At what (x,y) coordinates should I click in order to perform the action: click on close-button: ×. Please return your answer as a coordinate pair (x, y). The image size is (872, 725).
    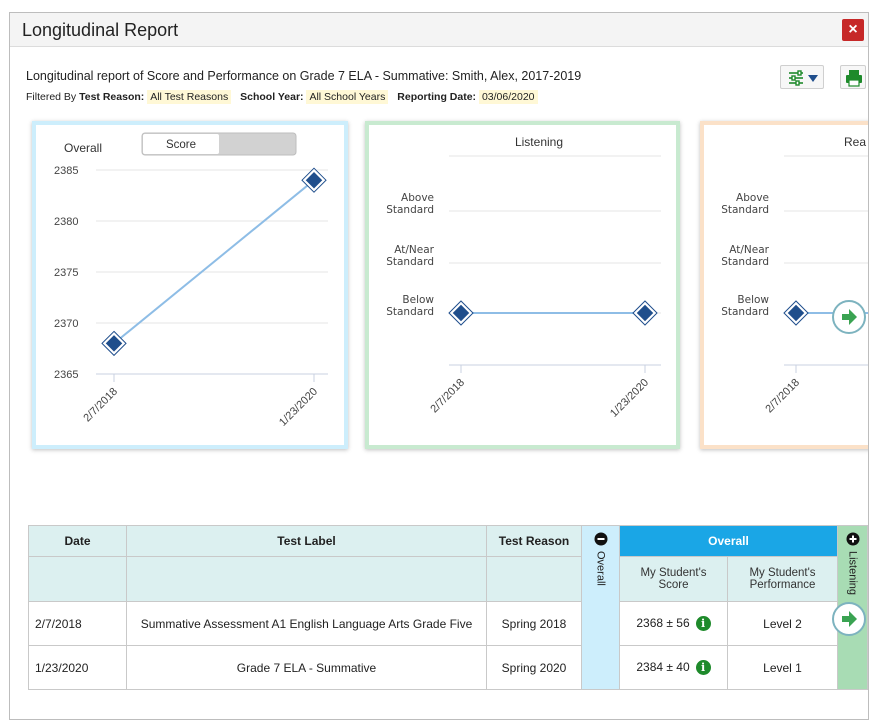
    Looking at the image, I should click on (853, 30).